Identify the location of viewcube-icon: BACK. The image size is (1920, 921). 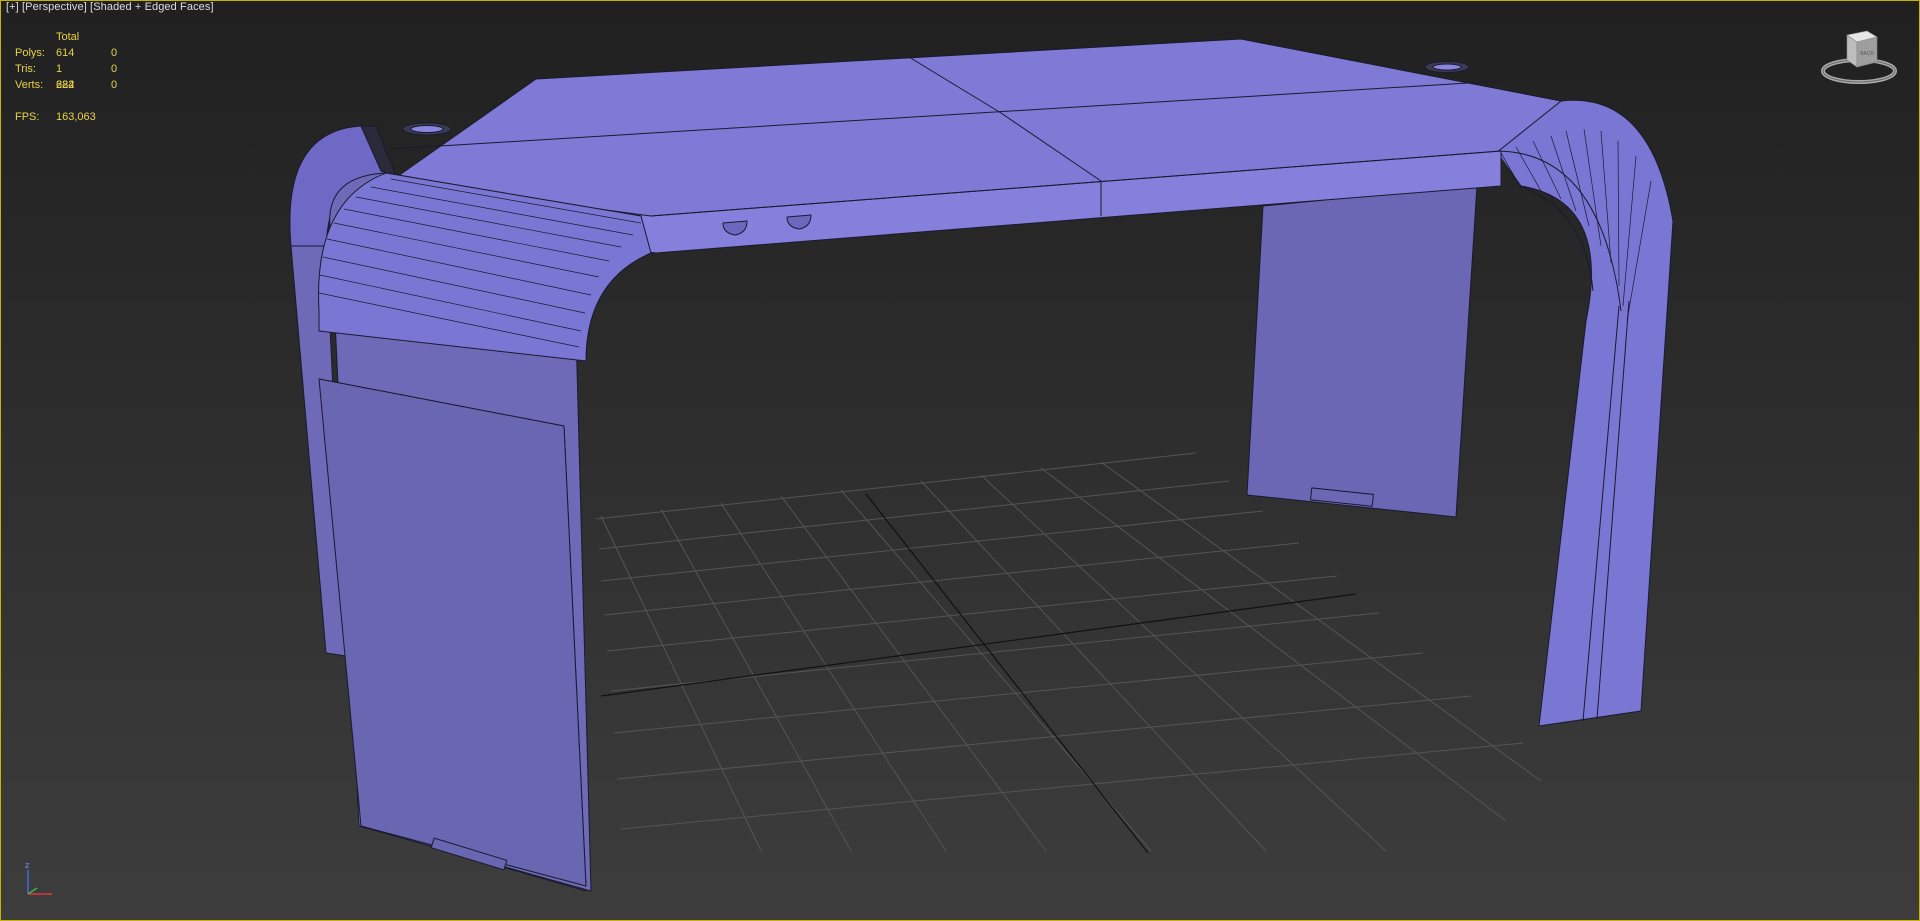
(1859, 58).